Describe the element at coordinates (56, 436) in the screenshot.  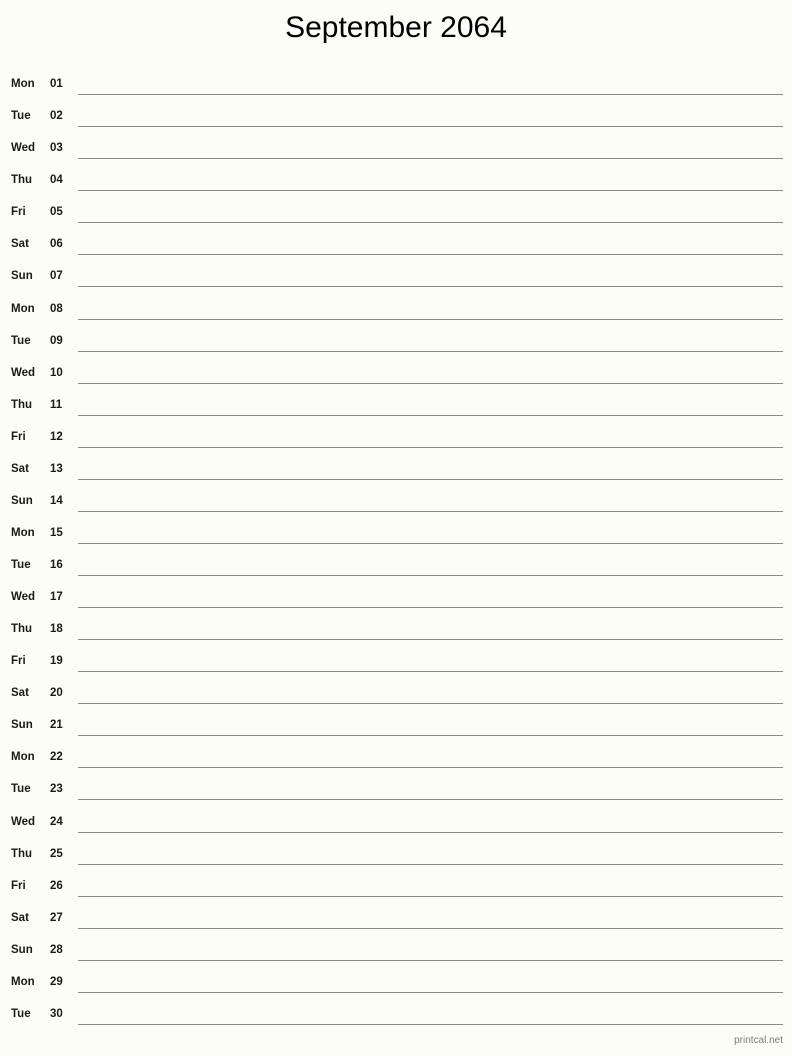
I see `day-number-label: 12` at that location.